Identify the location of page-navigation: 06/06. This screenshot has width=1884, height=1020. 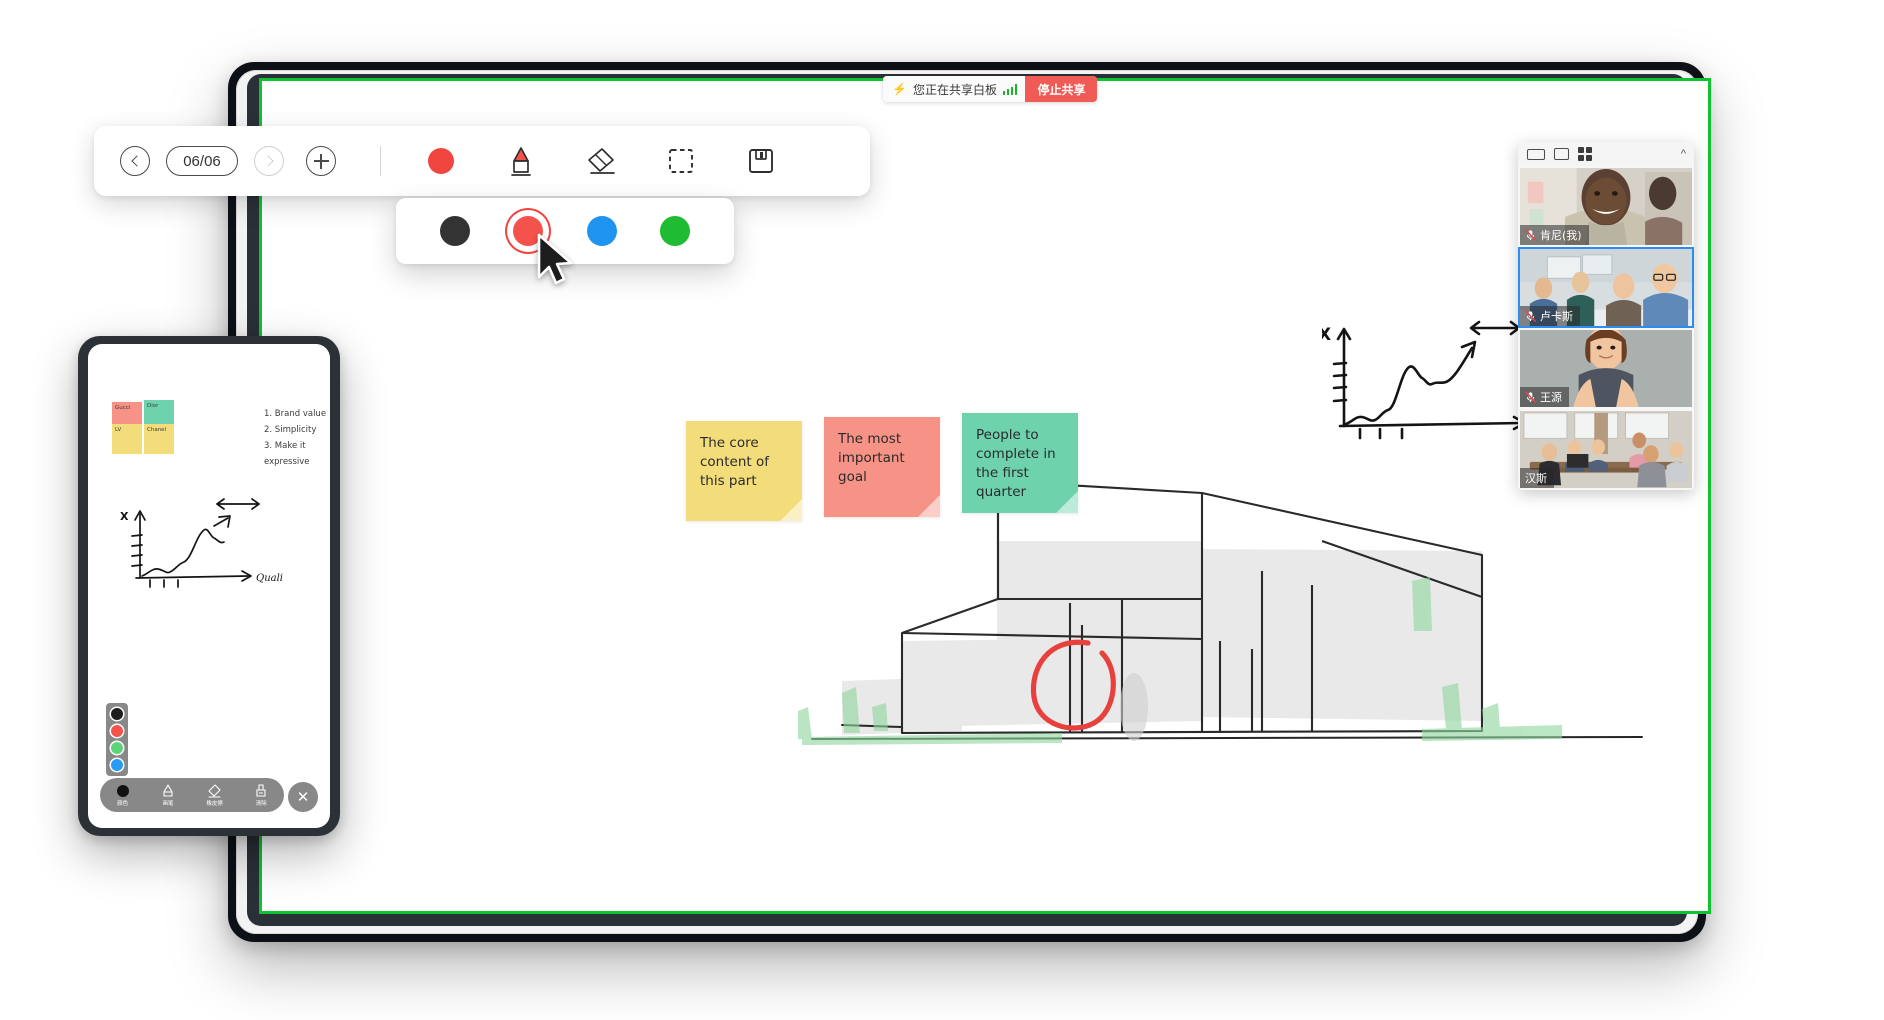
(228, 161).